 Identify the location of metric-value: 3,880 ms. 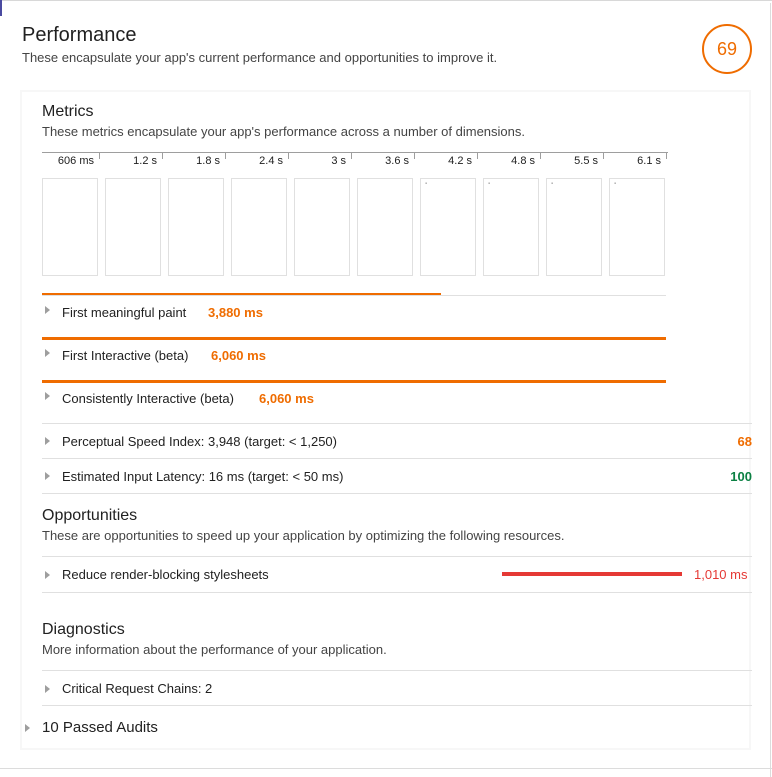
(235, 312).